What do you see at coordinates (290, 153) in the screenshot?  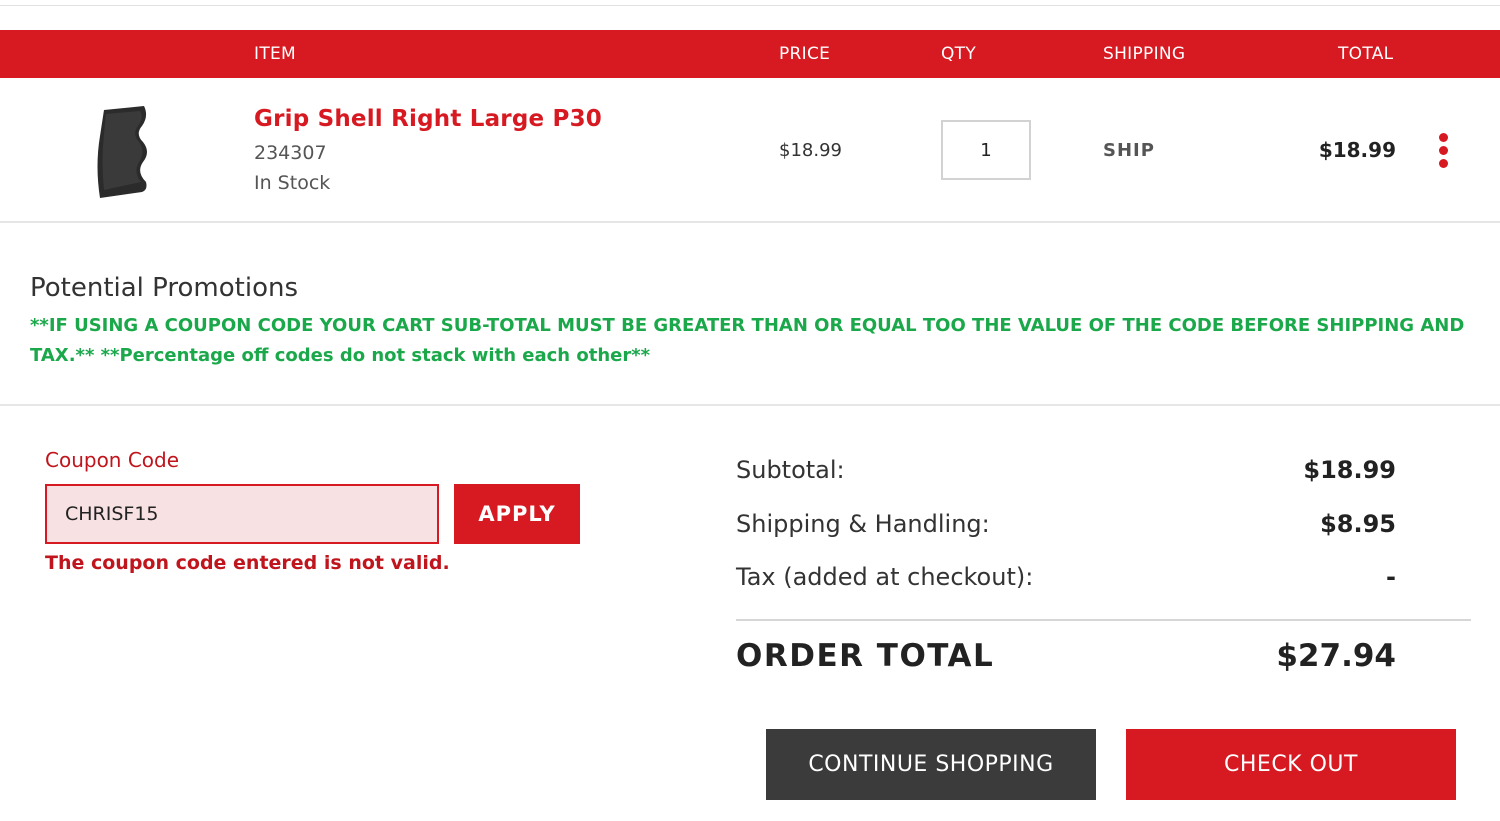 I see `product-sku: 234307` at bounding box center [290, 153].